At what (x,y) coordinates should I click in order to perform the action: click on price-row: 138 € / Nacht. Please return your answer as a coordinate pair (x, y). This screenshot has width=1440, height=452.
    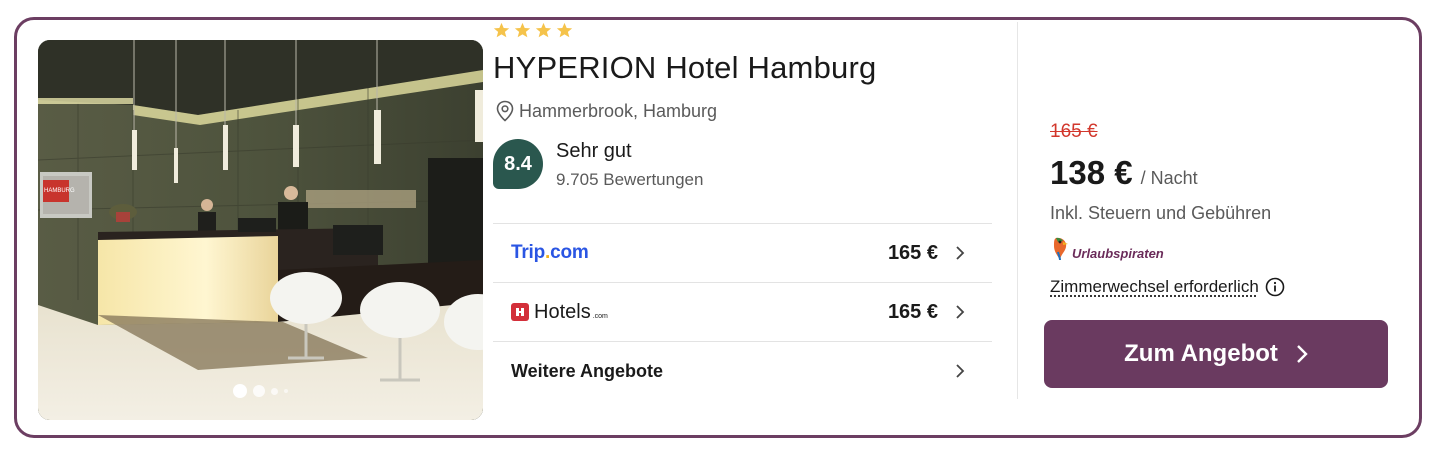
    Looking at the image, I should click on (1124, 173).